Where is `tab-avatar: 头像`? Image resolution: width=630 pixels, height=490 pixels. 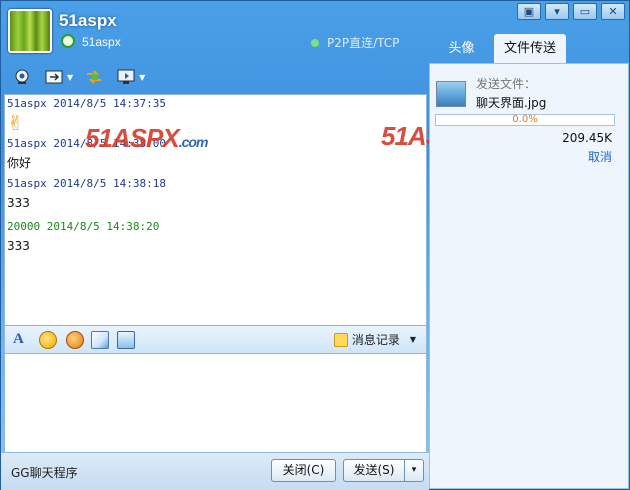 tab-avatar: 头像 is located at coordinates (461, 48).